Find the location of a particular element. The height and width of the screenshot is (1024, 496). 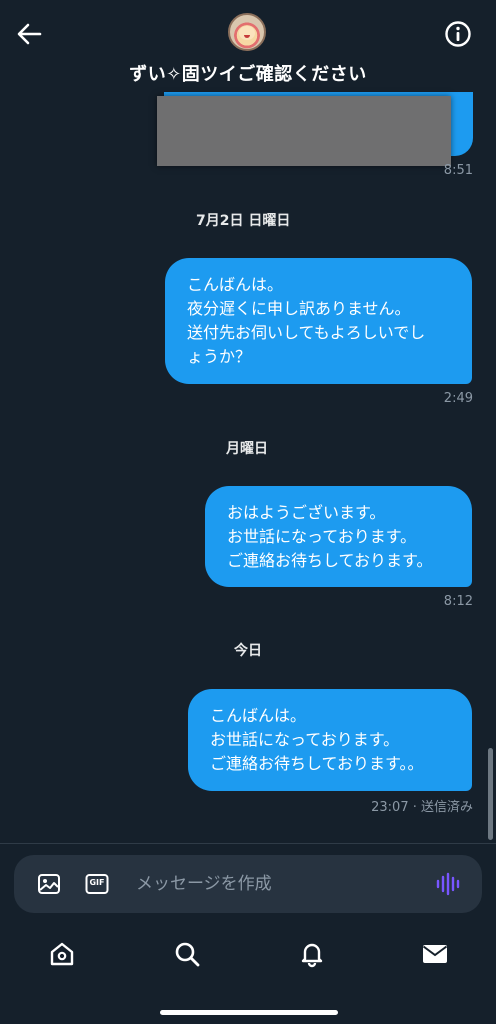

info-icon is located at coordinates (458, 34).